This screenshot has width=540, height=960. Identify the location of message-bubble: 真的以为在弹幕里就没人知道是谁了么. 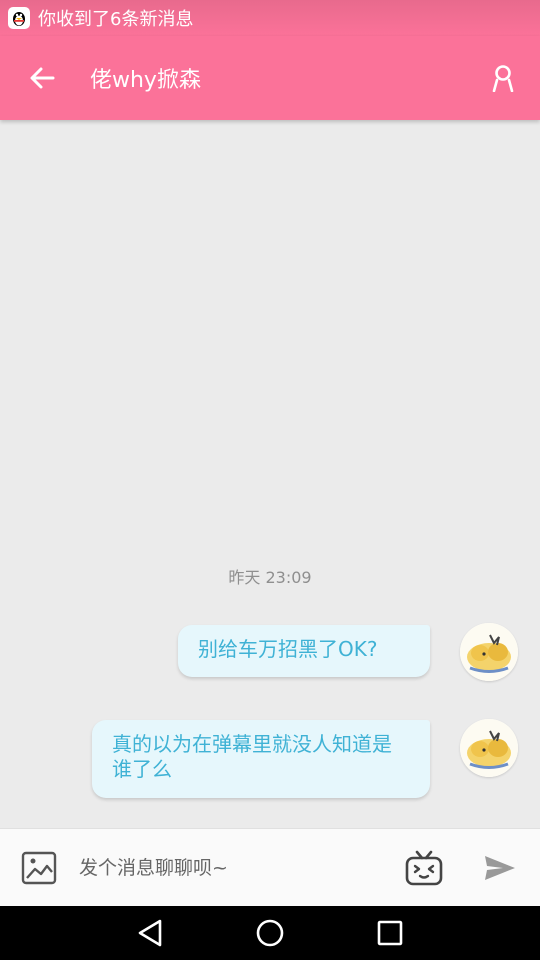
(261, 759).